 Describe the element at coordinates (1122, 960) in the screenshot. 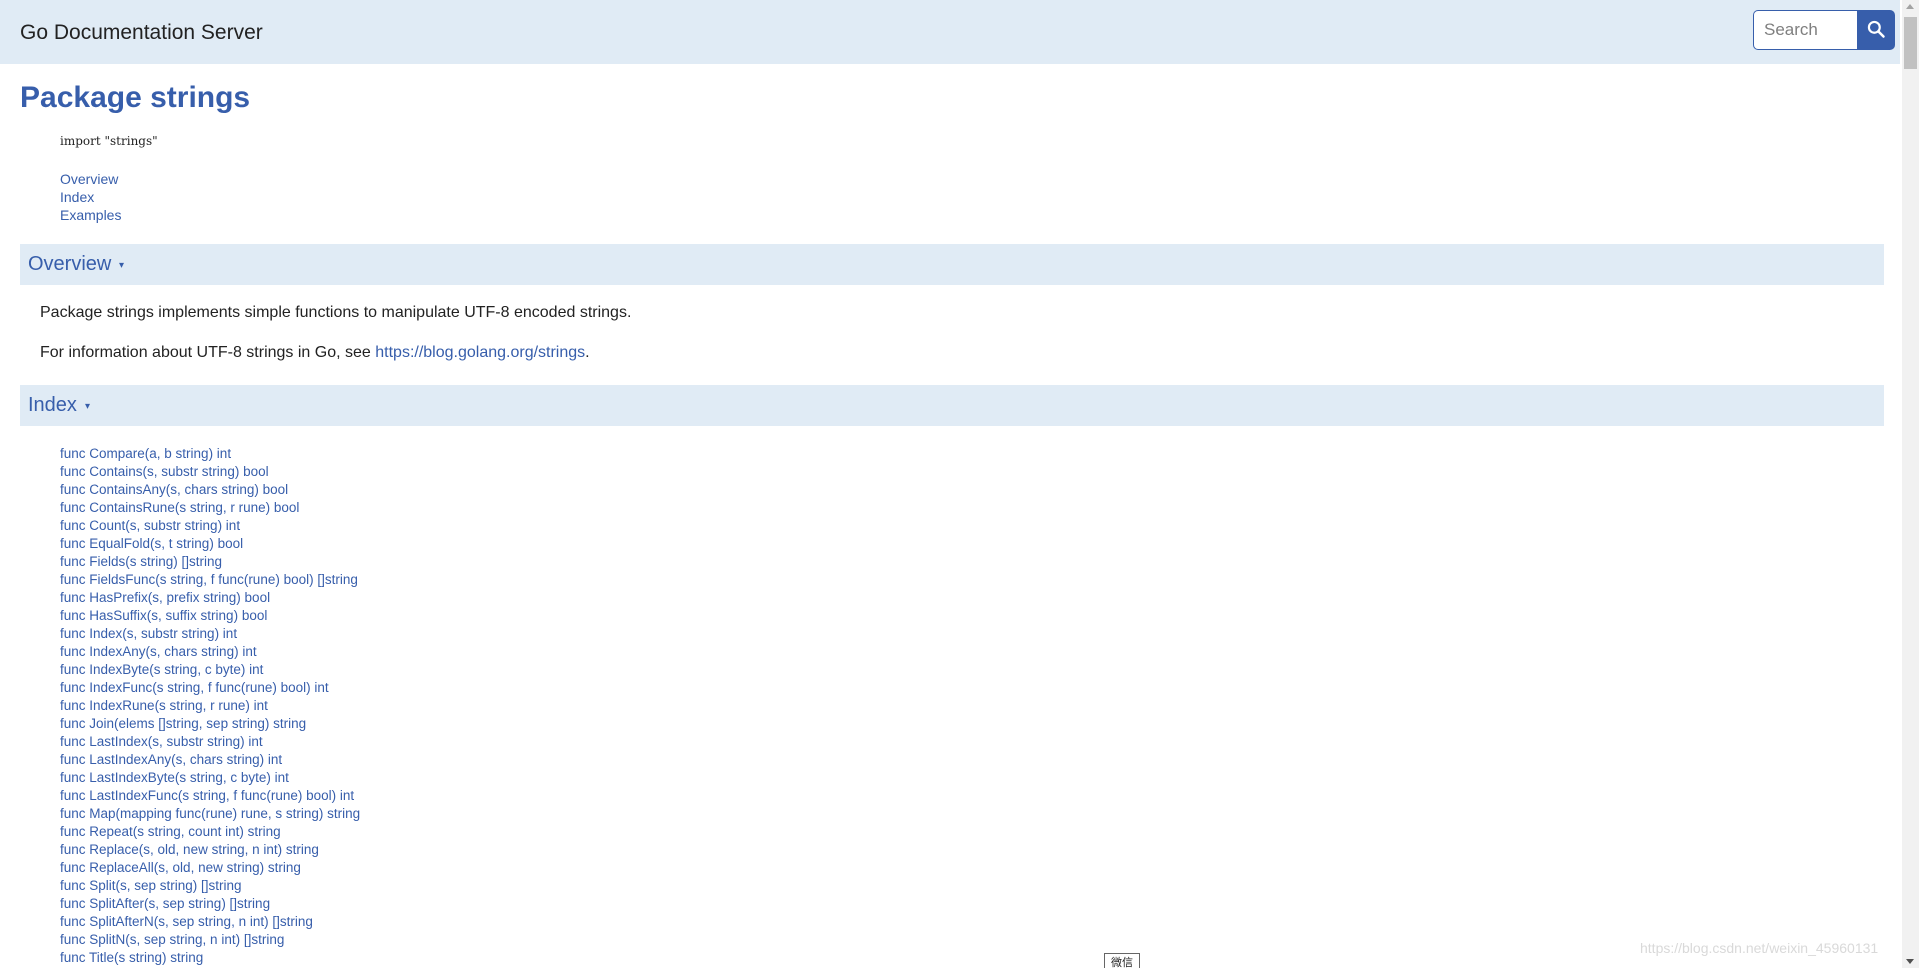

I see `wechat-badge: 微信` at that location.